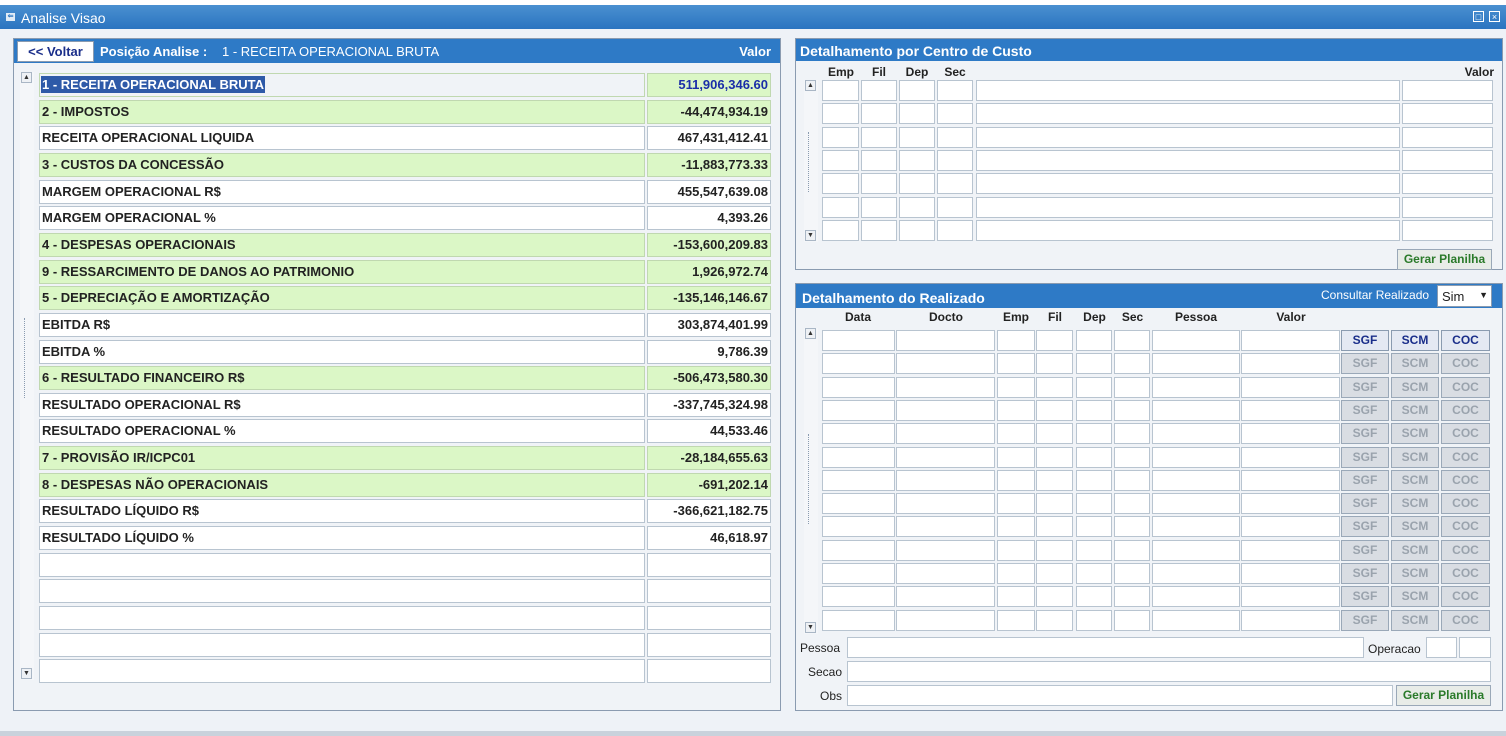 The width and height of the screenshot is (1506, 736). What do you see at coordinates (1105, 647) in the screenshot?
I see `pessoa-field` at bounding box center [1105, 647].